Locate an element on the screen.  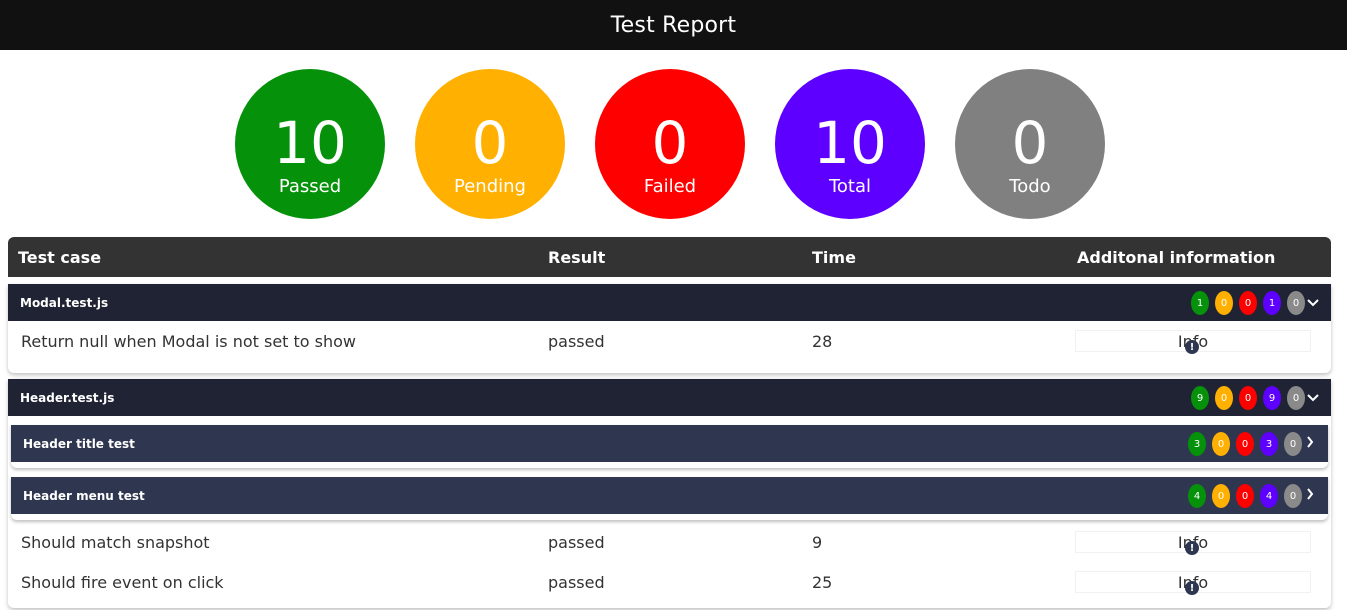
failed-label: Failed is located at coordinates (670, 186).